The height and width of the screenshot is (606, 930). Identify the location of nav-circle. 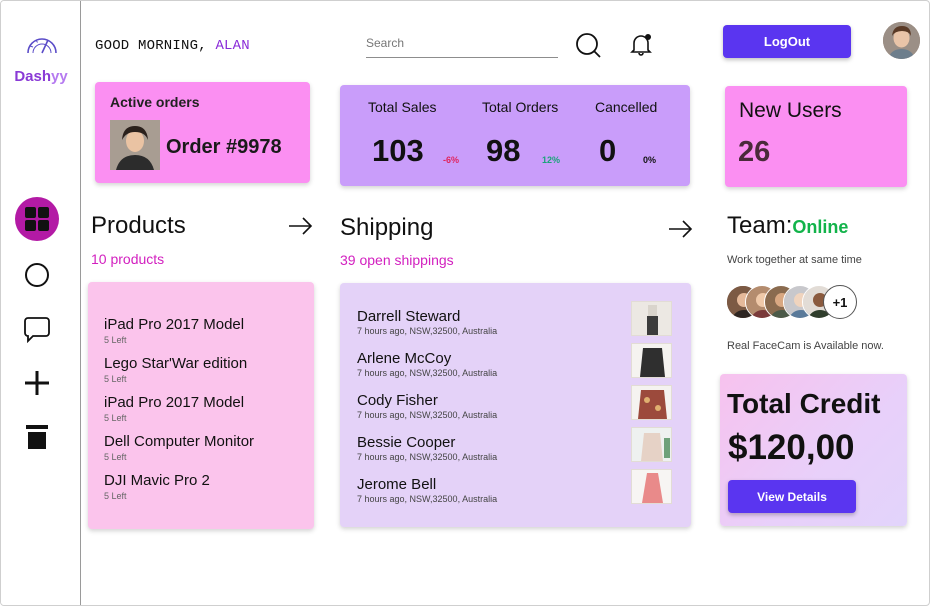
(37, 275).